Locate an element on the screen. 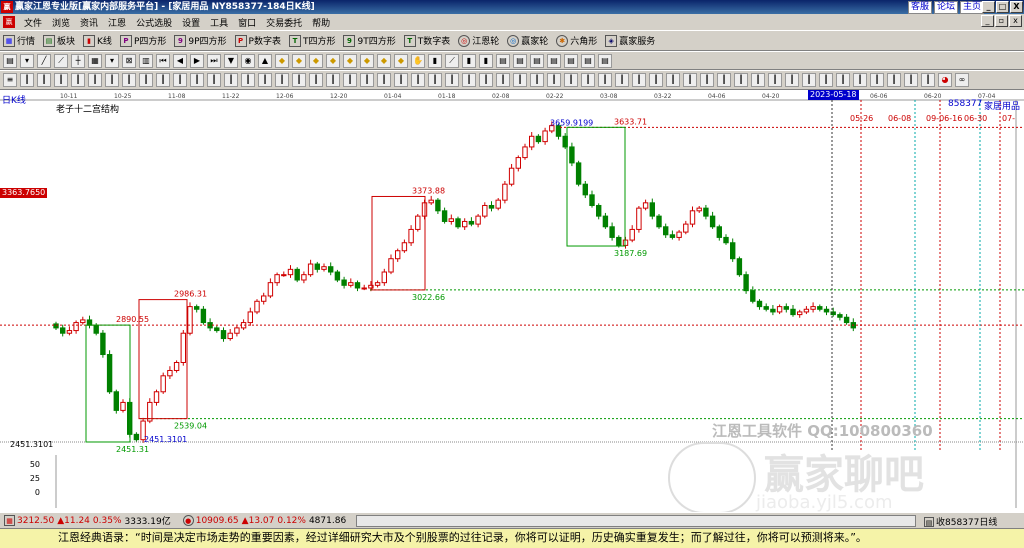 The image size is (1024, 548). 9t-square-button: 9 9T四方形 is located at coordinates (369, 40).